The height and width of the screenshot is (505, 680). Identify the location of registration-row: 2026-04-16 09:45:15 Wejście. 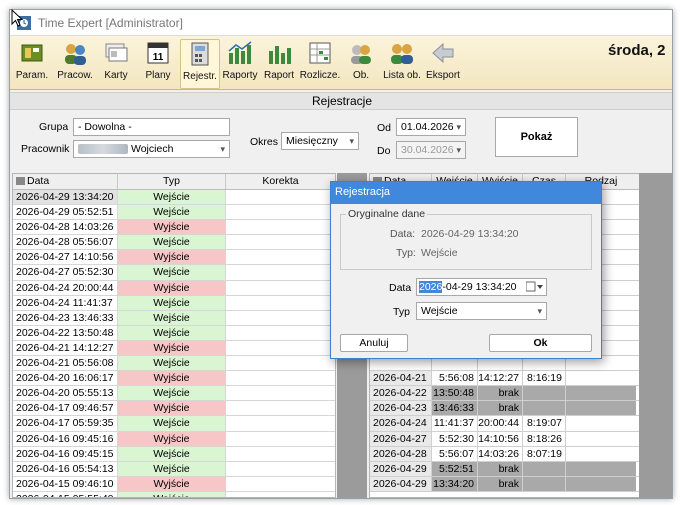
(174, 454).